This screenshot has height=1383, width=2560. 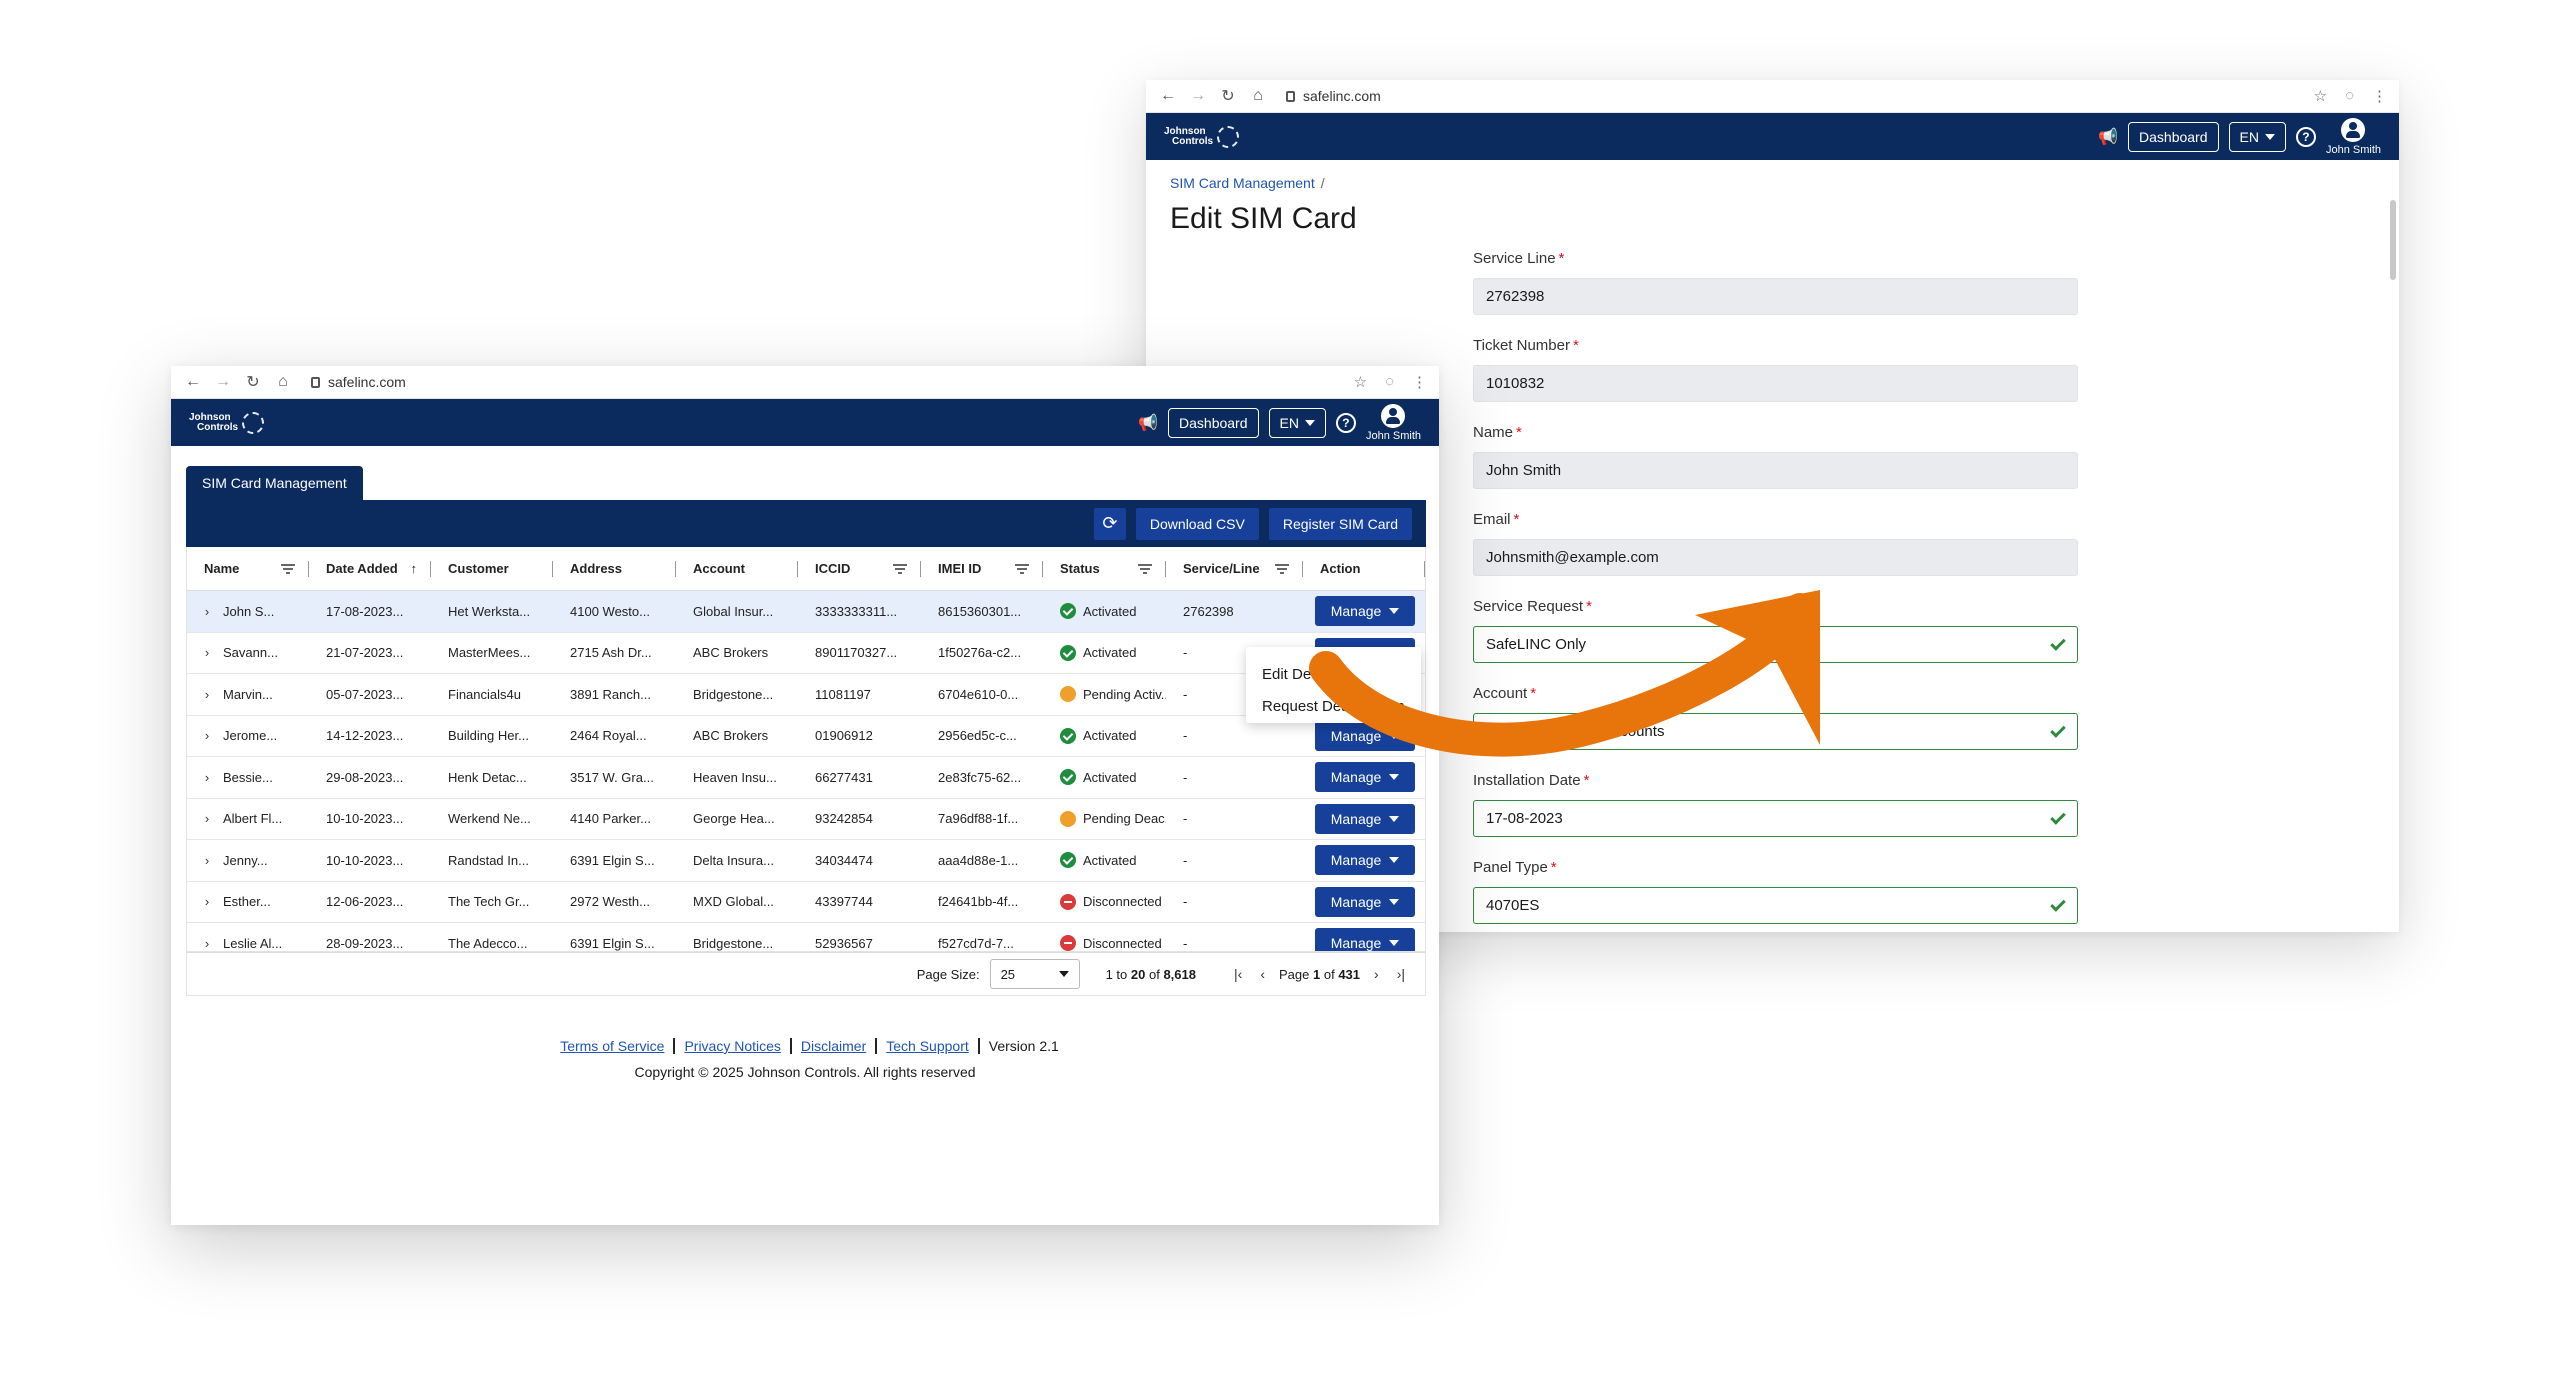 What do you see at coordinates (1401, 974) in the screenshot?
I see `last-page-icon: ›|` at bounding box center [1401, 974].